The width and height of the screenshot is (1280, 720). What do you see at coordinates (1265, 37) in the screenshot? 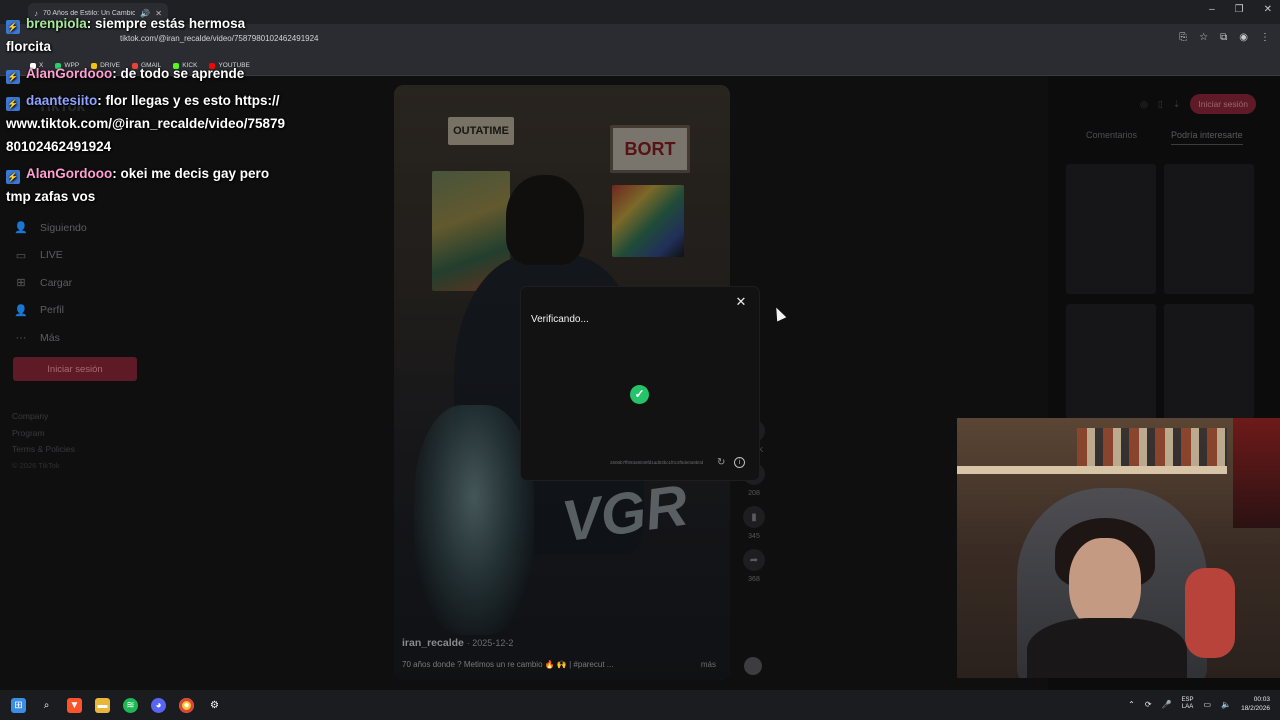
I see `menu-kebab-icon: ⋮` at bounding box center [1265, 37].